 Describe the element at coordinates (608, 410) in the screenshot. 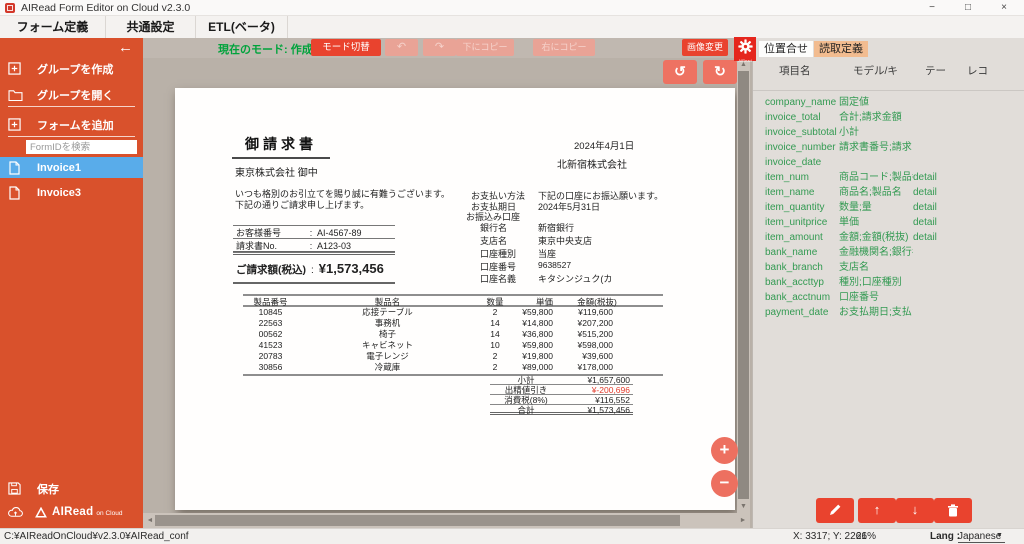

I see `summary-value: ¥1,573,456` at that location.